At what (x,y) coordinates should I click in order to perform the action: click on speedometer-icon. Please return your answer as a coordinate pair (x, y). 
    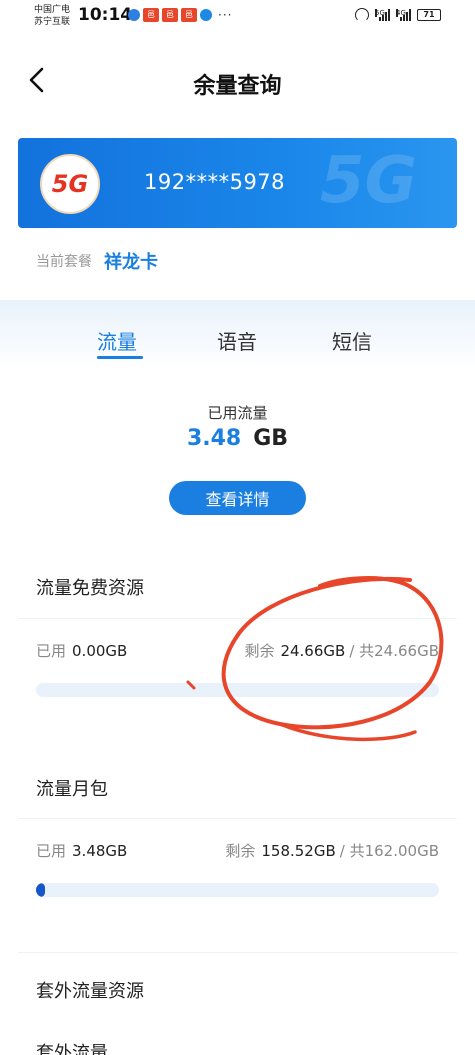
    Looking at the image, I should click on (362, 15).